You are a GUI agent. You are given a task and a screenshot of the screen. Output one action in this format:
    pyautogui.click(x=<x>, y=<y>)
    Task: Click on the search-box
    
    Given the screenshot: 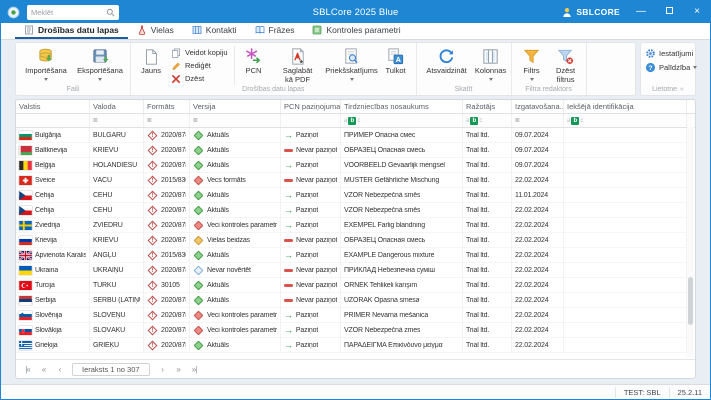 What is the action you would take?
    pyautogui.click(x=73, y=12)
    